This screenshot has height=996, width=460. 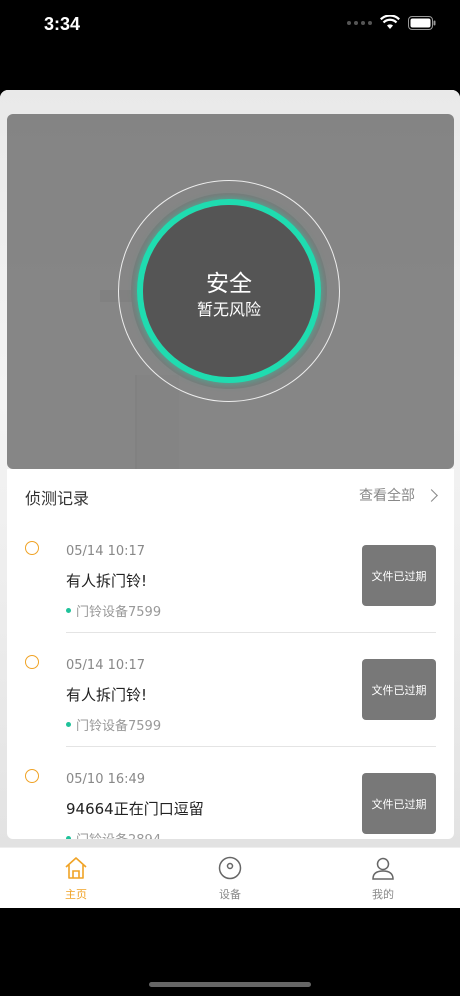 I want to click on record-device: 门铃设备2894, so click(x=113, y=834).